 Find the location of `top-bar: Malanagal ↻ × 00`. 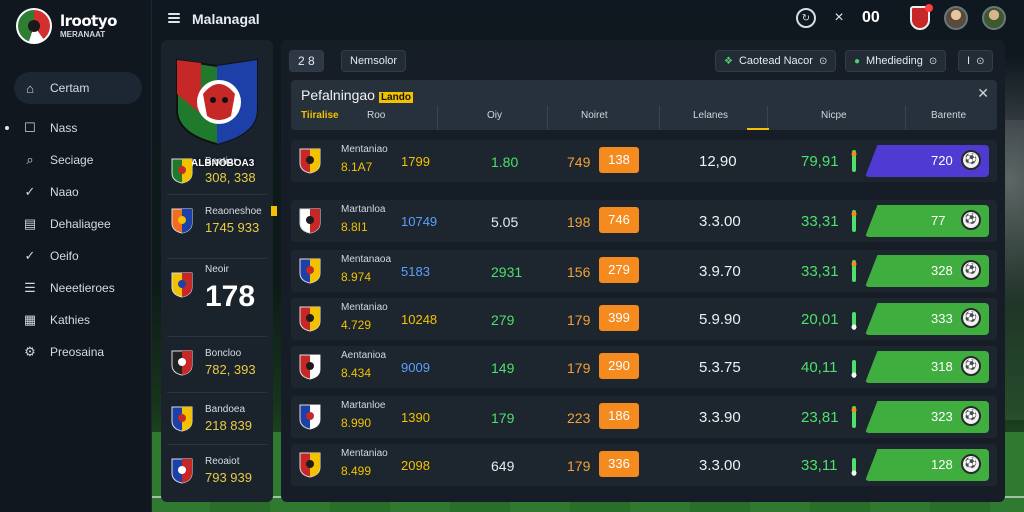

top-bar: Malanagal ↻ × 00 is located at coordinates (588, 20).